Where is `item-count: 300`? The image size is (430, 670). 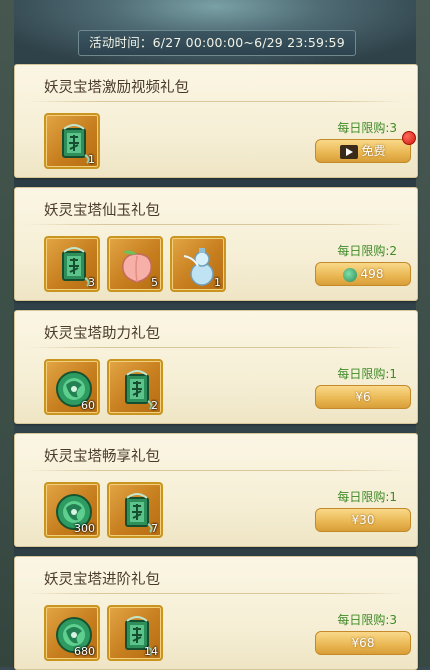 item-count: 300 is located at coordinates (84, 528).